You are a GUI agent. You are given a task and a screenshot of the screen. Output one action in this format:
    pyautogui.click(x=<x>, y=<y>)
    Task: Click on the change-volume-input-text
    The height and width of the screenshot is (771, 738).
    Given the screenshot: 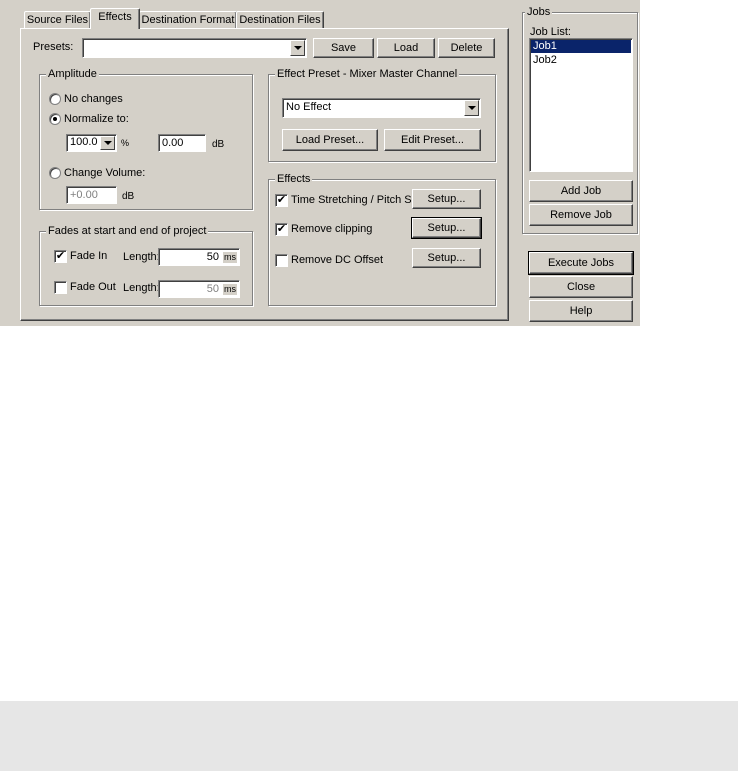 What is the action you would take?
    pyautogui.click(x=91, y=195)
    